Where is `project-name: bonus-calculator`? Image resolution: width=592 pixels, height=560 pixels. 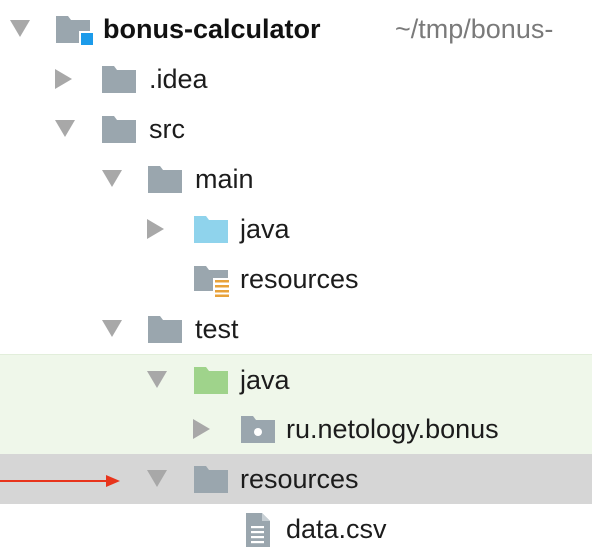
project-name: bonus-calculator is located at coordinates (212, 29).